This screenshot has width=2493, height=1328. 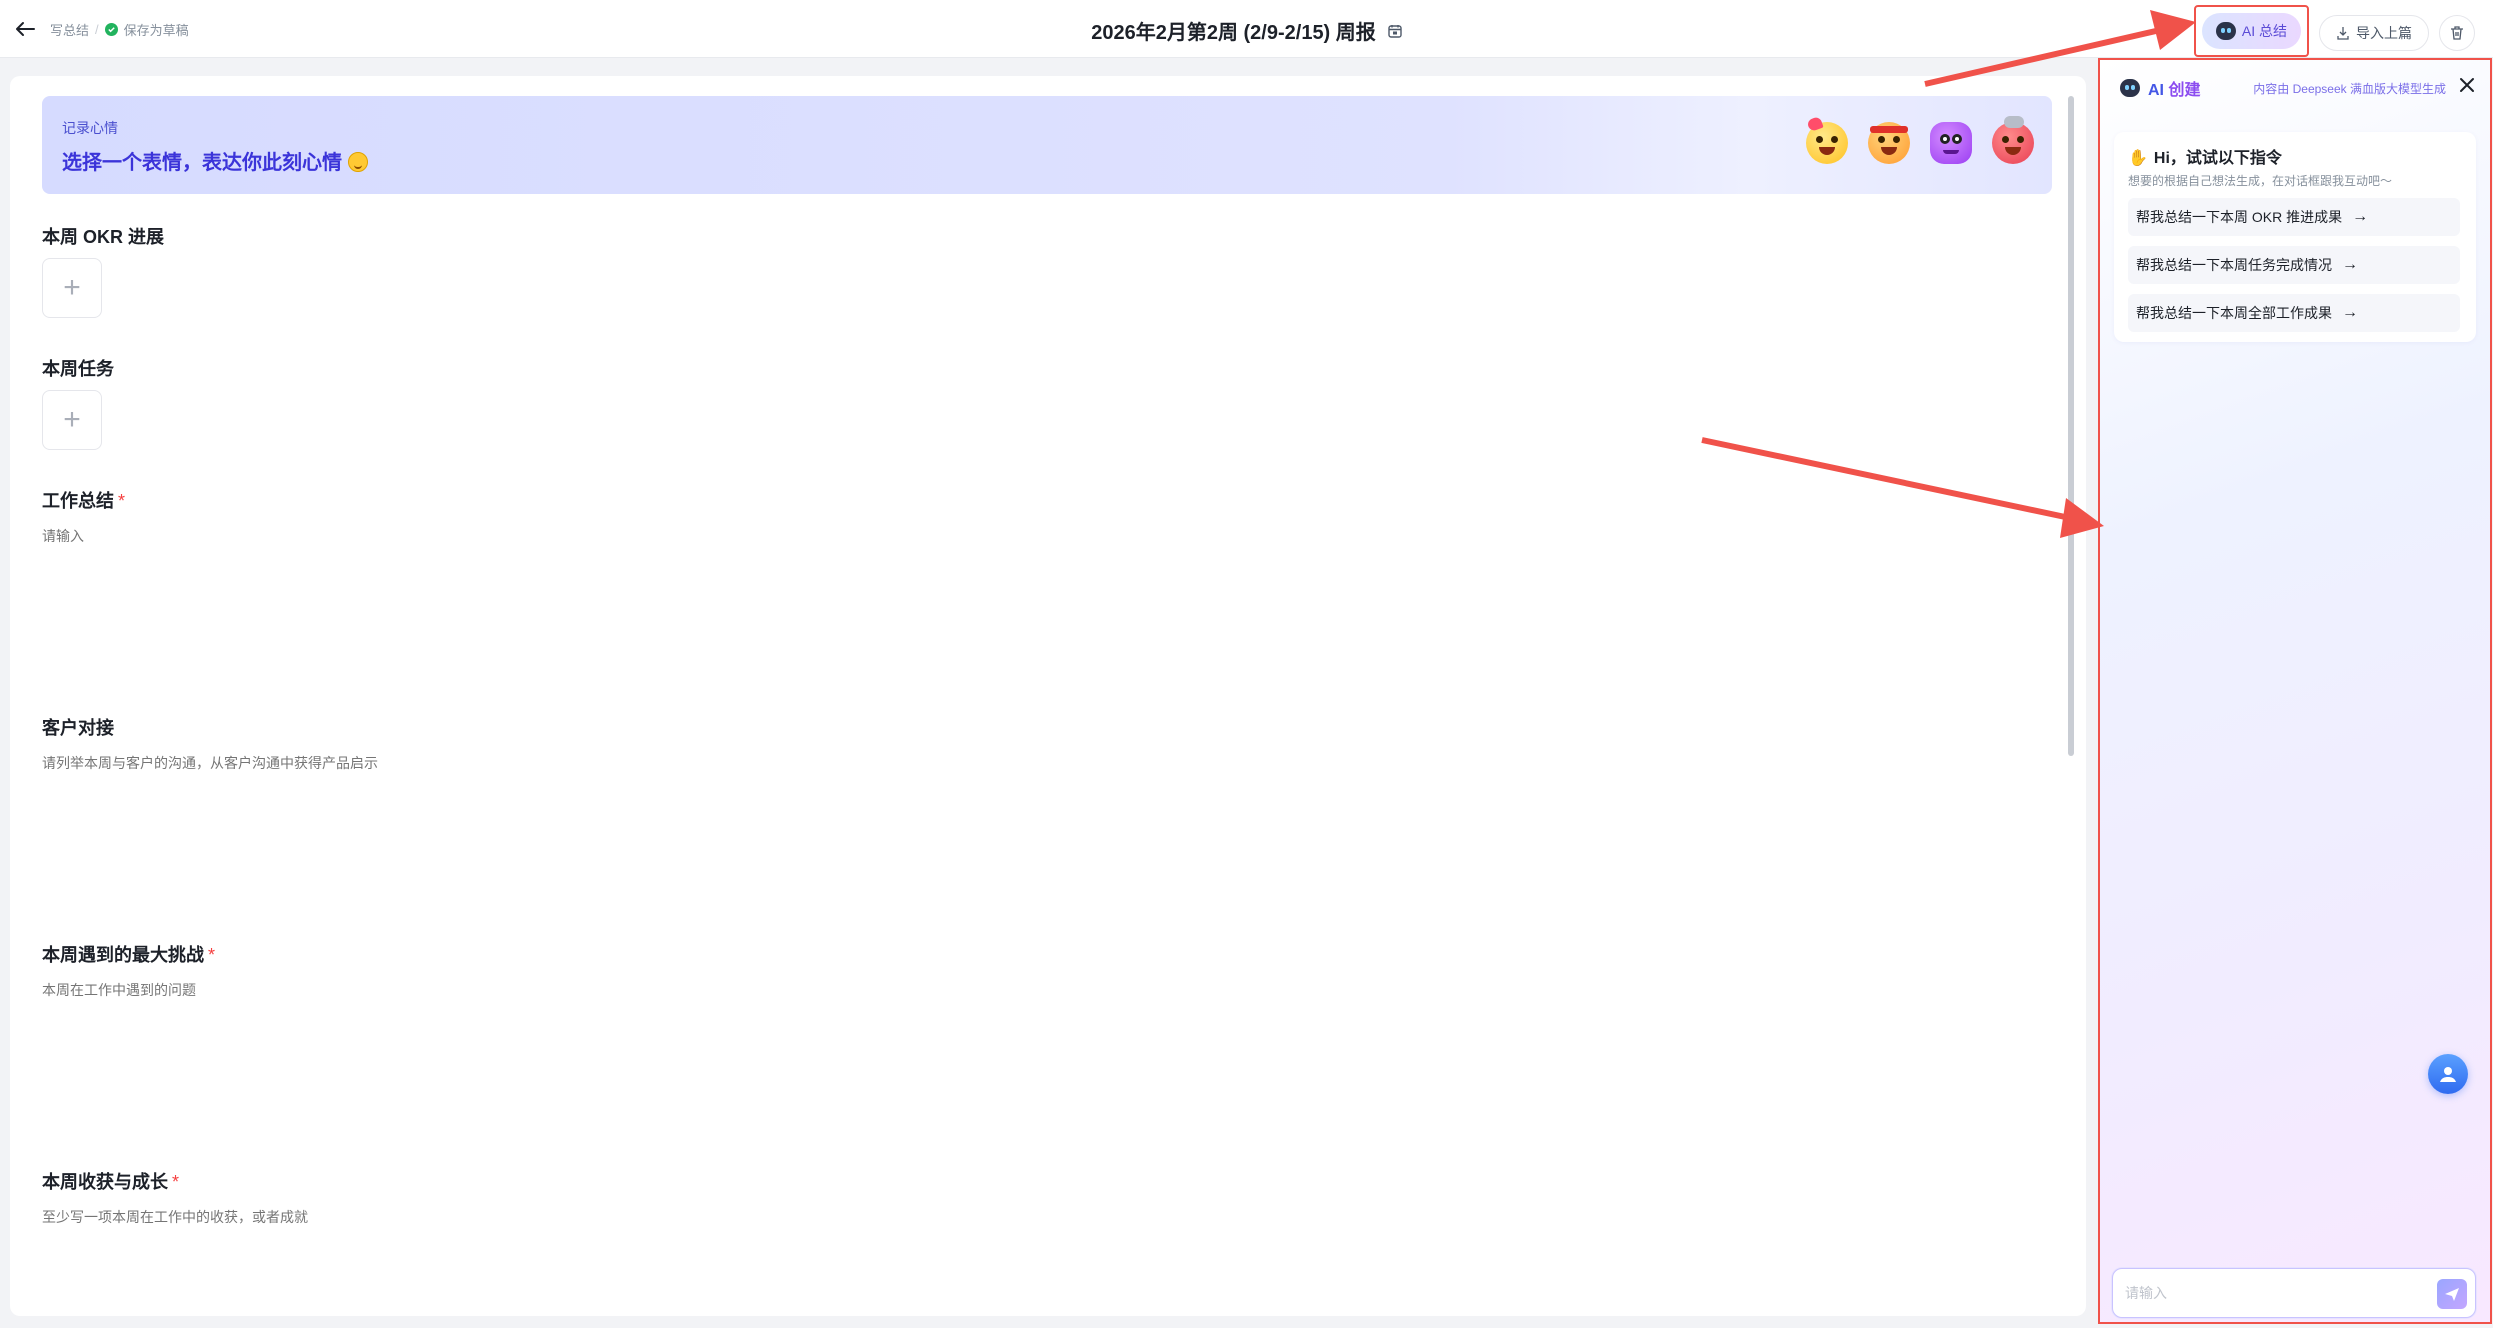 What do you see at coordinates (119, 29) in the screenshot?
I see `breadcrumb: 写总结 / 保存为草稿` at bounding box center [119, 29].